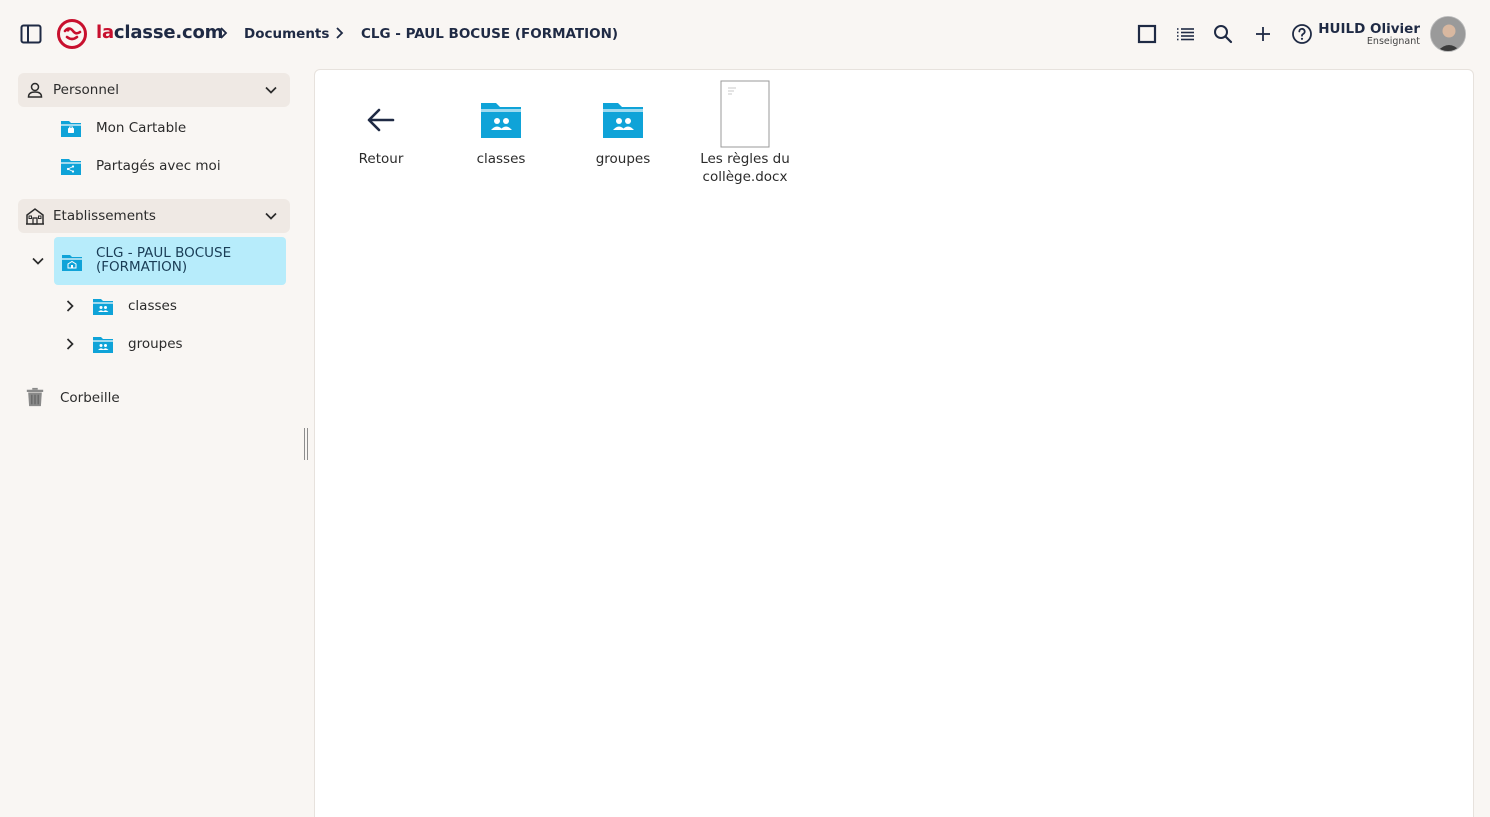  What do you see at coordinates (154, 398) in the screenshot?
I see `sidebar-item-corbeille: Corbeille` at bounding box center [154, 398].